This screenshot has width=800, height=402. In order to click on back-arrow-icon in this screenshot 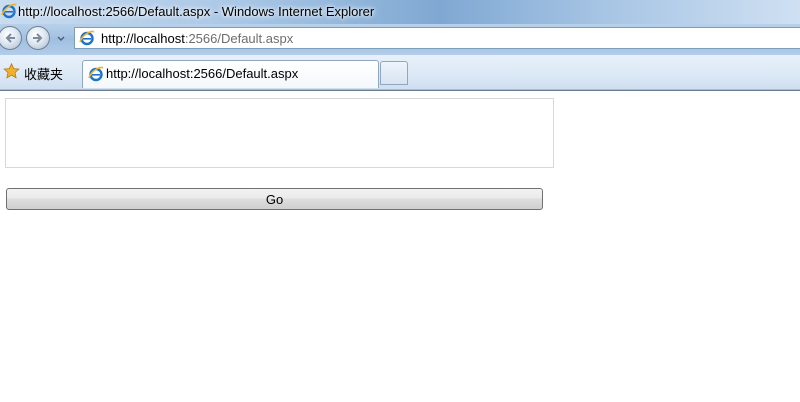, I will do `click(10, 38)`.